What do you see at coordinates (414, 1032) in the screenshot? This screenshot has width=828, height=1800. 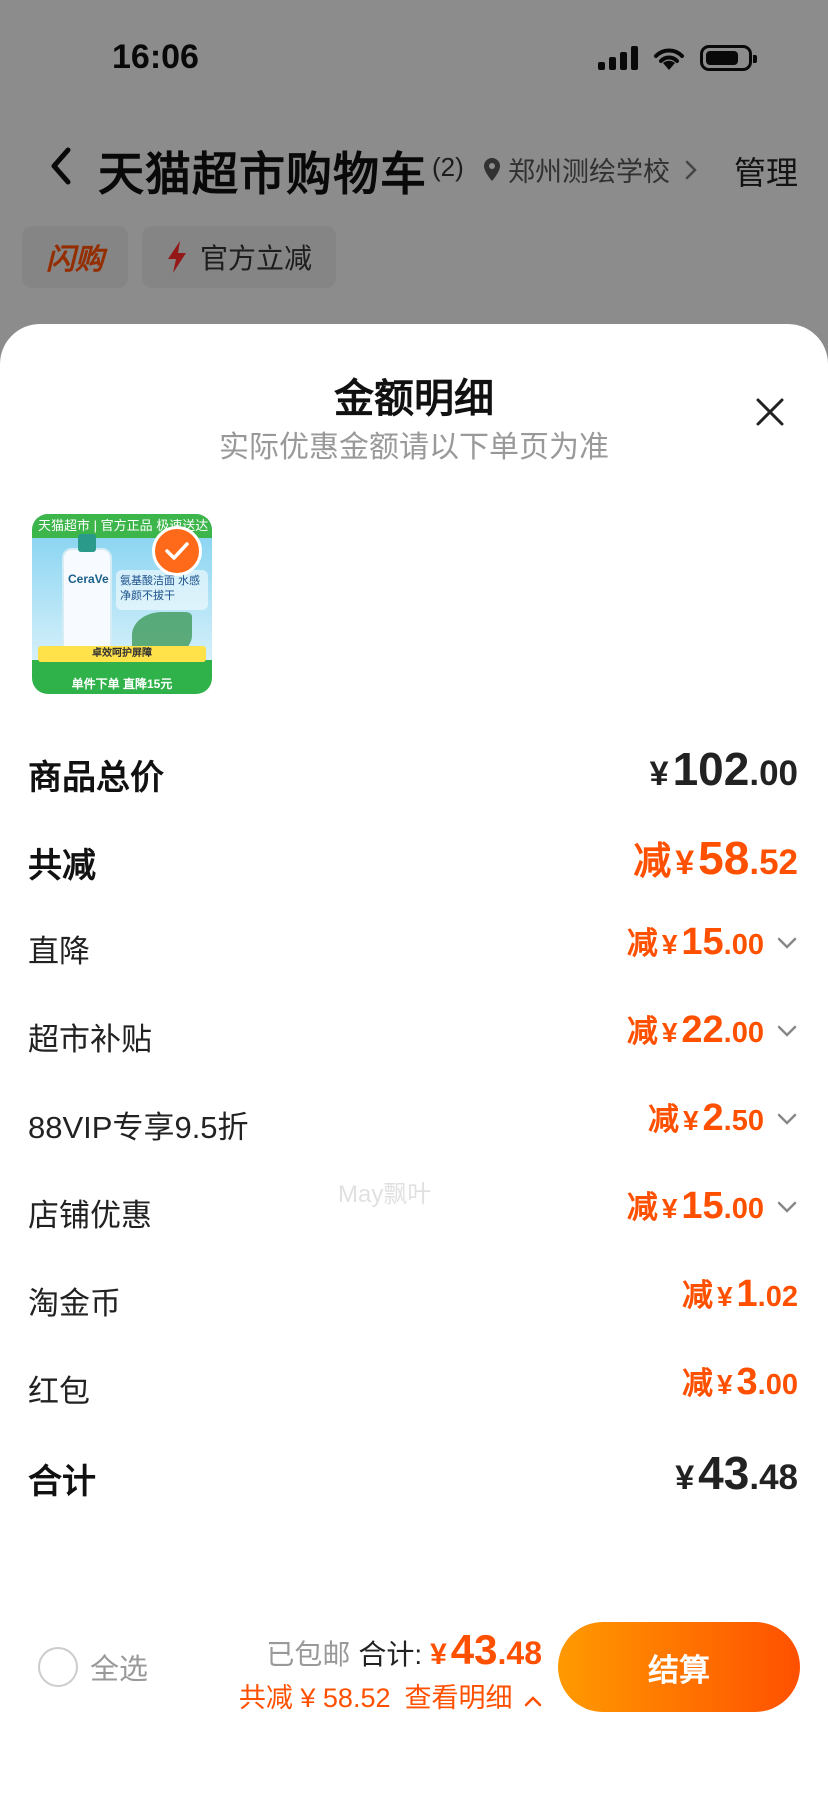 I see `row-supermarket-subsidy: 超市补贴 减 ¥ 22 .00` at bounding box center [414, 1032].